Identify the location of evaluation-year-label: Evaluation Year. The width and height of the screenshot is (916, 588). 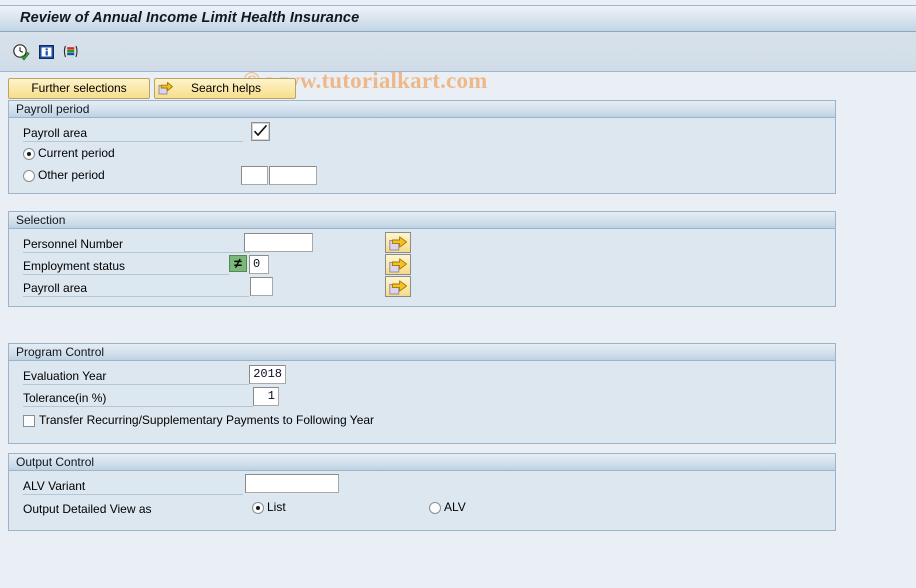
(65, 376).